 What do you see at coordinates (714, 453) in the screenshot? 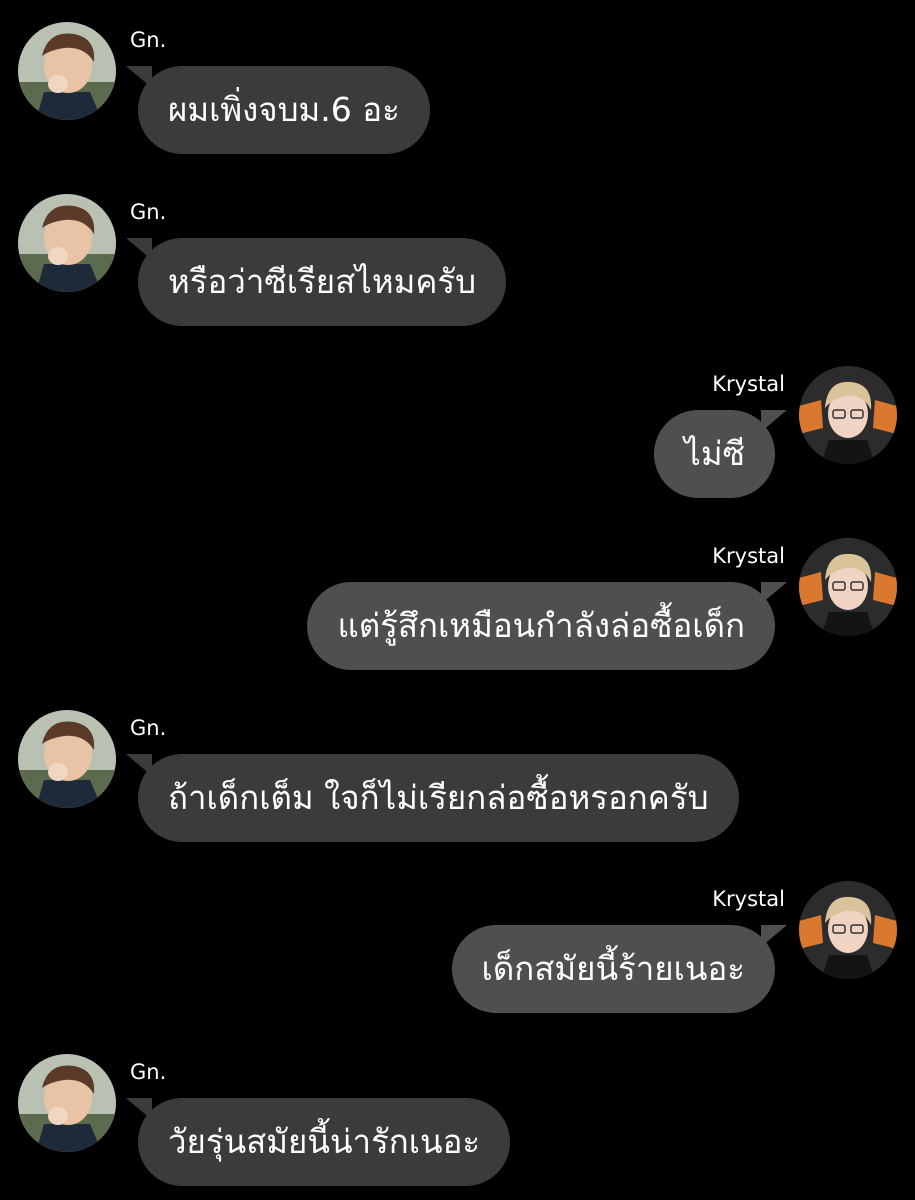
I see `message-text: ไม่ซี` at bounding box center [714, 453].